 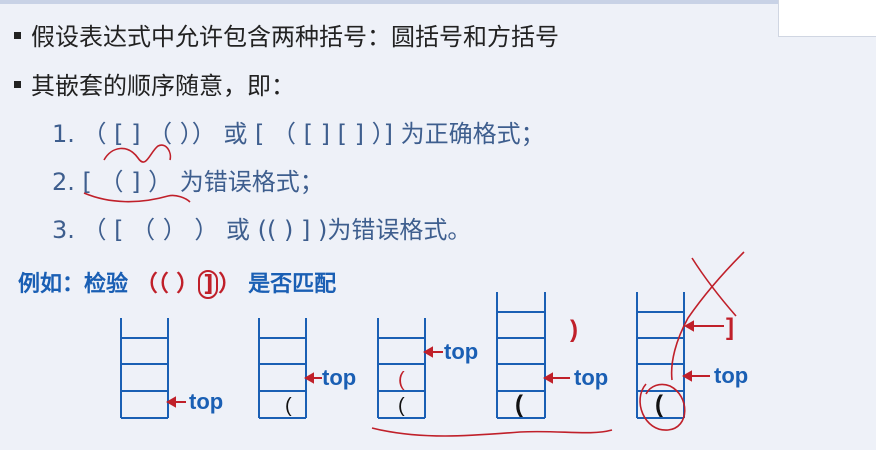 I want to click on top-label-3: top, so click(x=461, y=351).